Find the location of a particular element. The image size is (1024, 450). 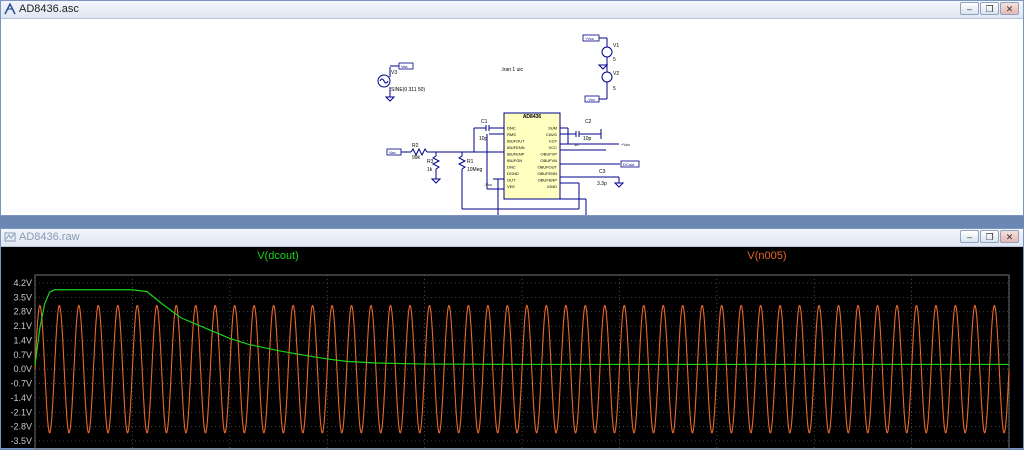

y-tick-label: -2.1V is located at coordinates (21, 412).